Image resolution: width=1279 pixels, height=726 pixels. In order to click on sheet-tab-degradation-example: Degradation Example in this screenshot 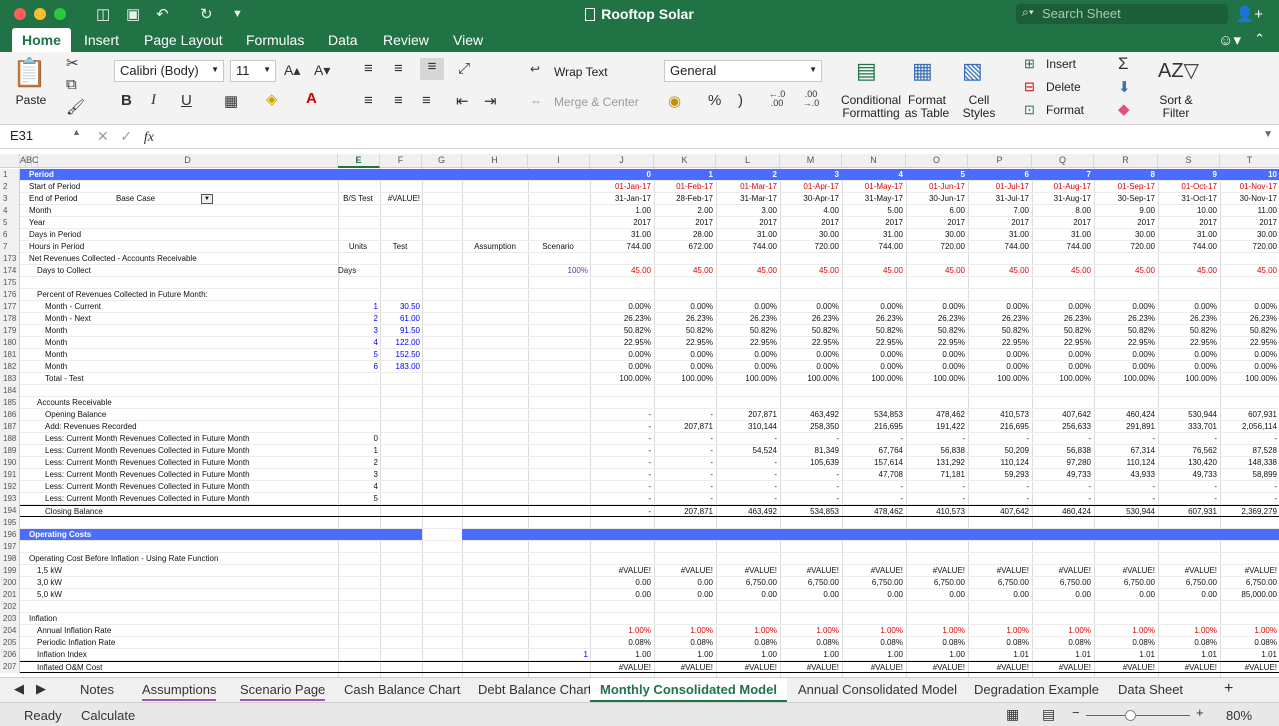, I will do `click(1036, 689)`.